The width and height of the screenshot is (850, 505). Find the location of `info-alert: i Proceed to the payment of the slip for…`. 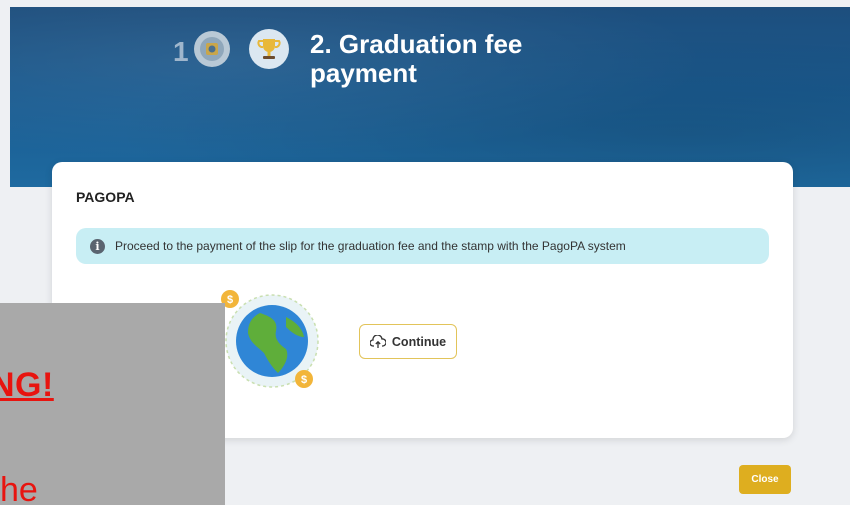

info-alert: i Proceed to the payment of the slip for… is located at coordinates (422, 246).